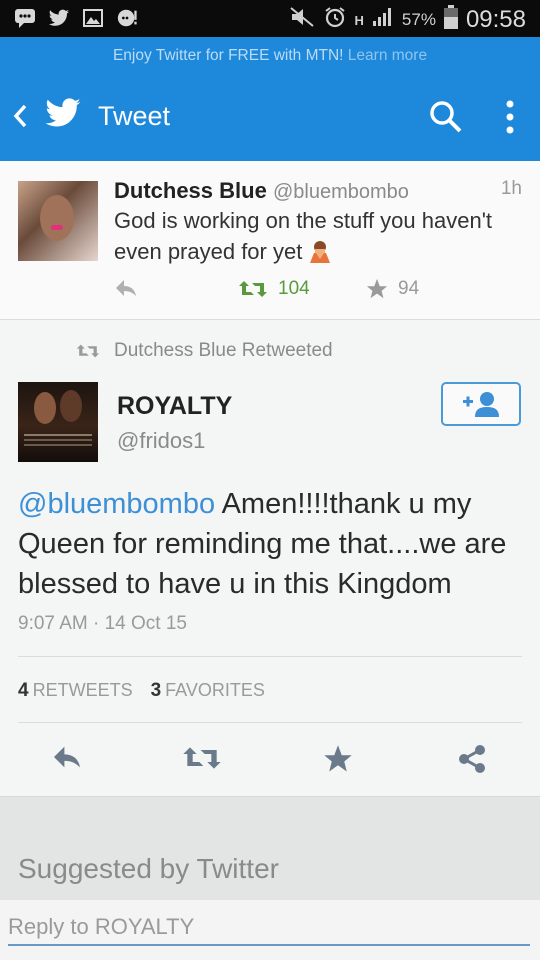 The image size is (540, 960). What do you see at coordinates (270, 118) in the screenshot?
I see `app-bar: Tweet` at bounding box center [270, 118].